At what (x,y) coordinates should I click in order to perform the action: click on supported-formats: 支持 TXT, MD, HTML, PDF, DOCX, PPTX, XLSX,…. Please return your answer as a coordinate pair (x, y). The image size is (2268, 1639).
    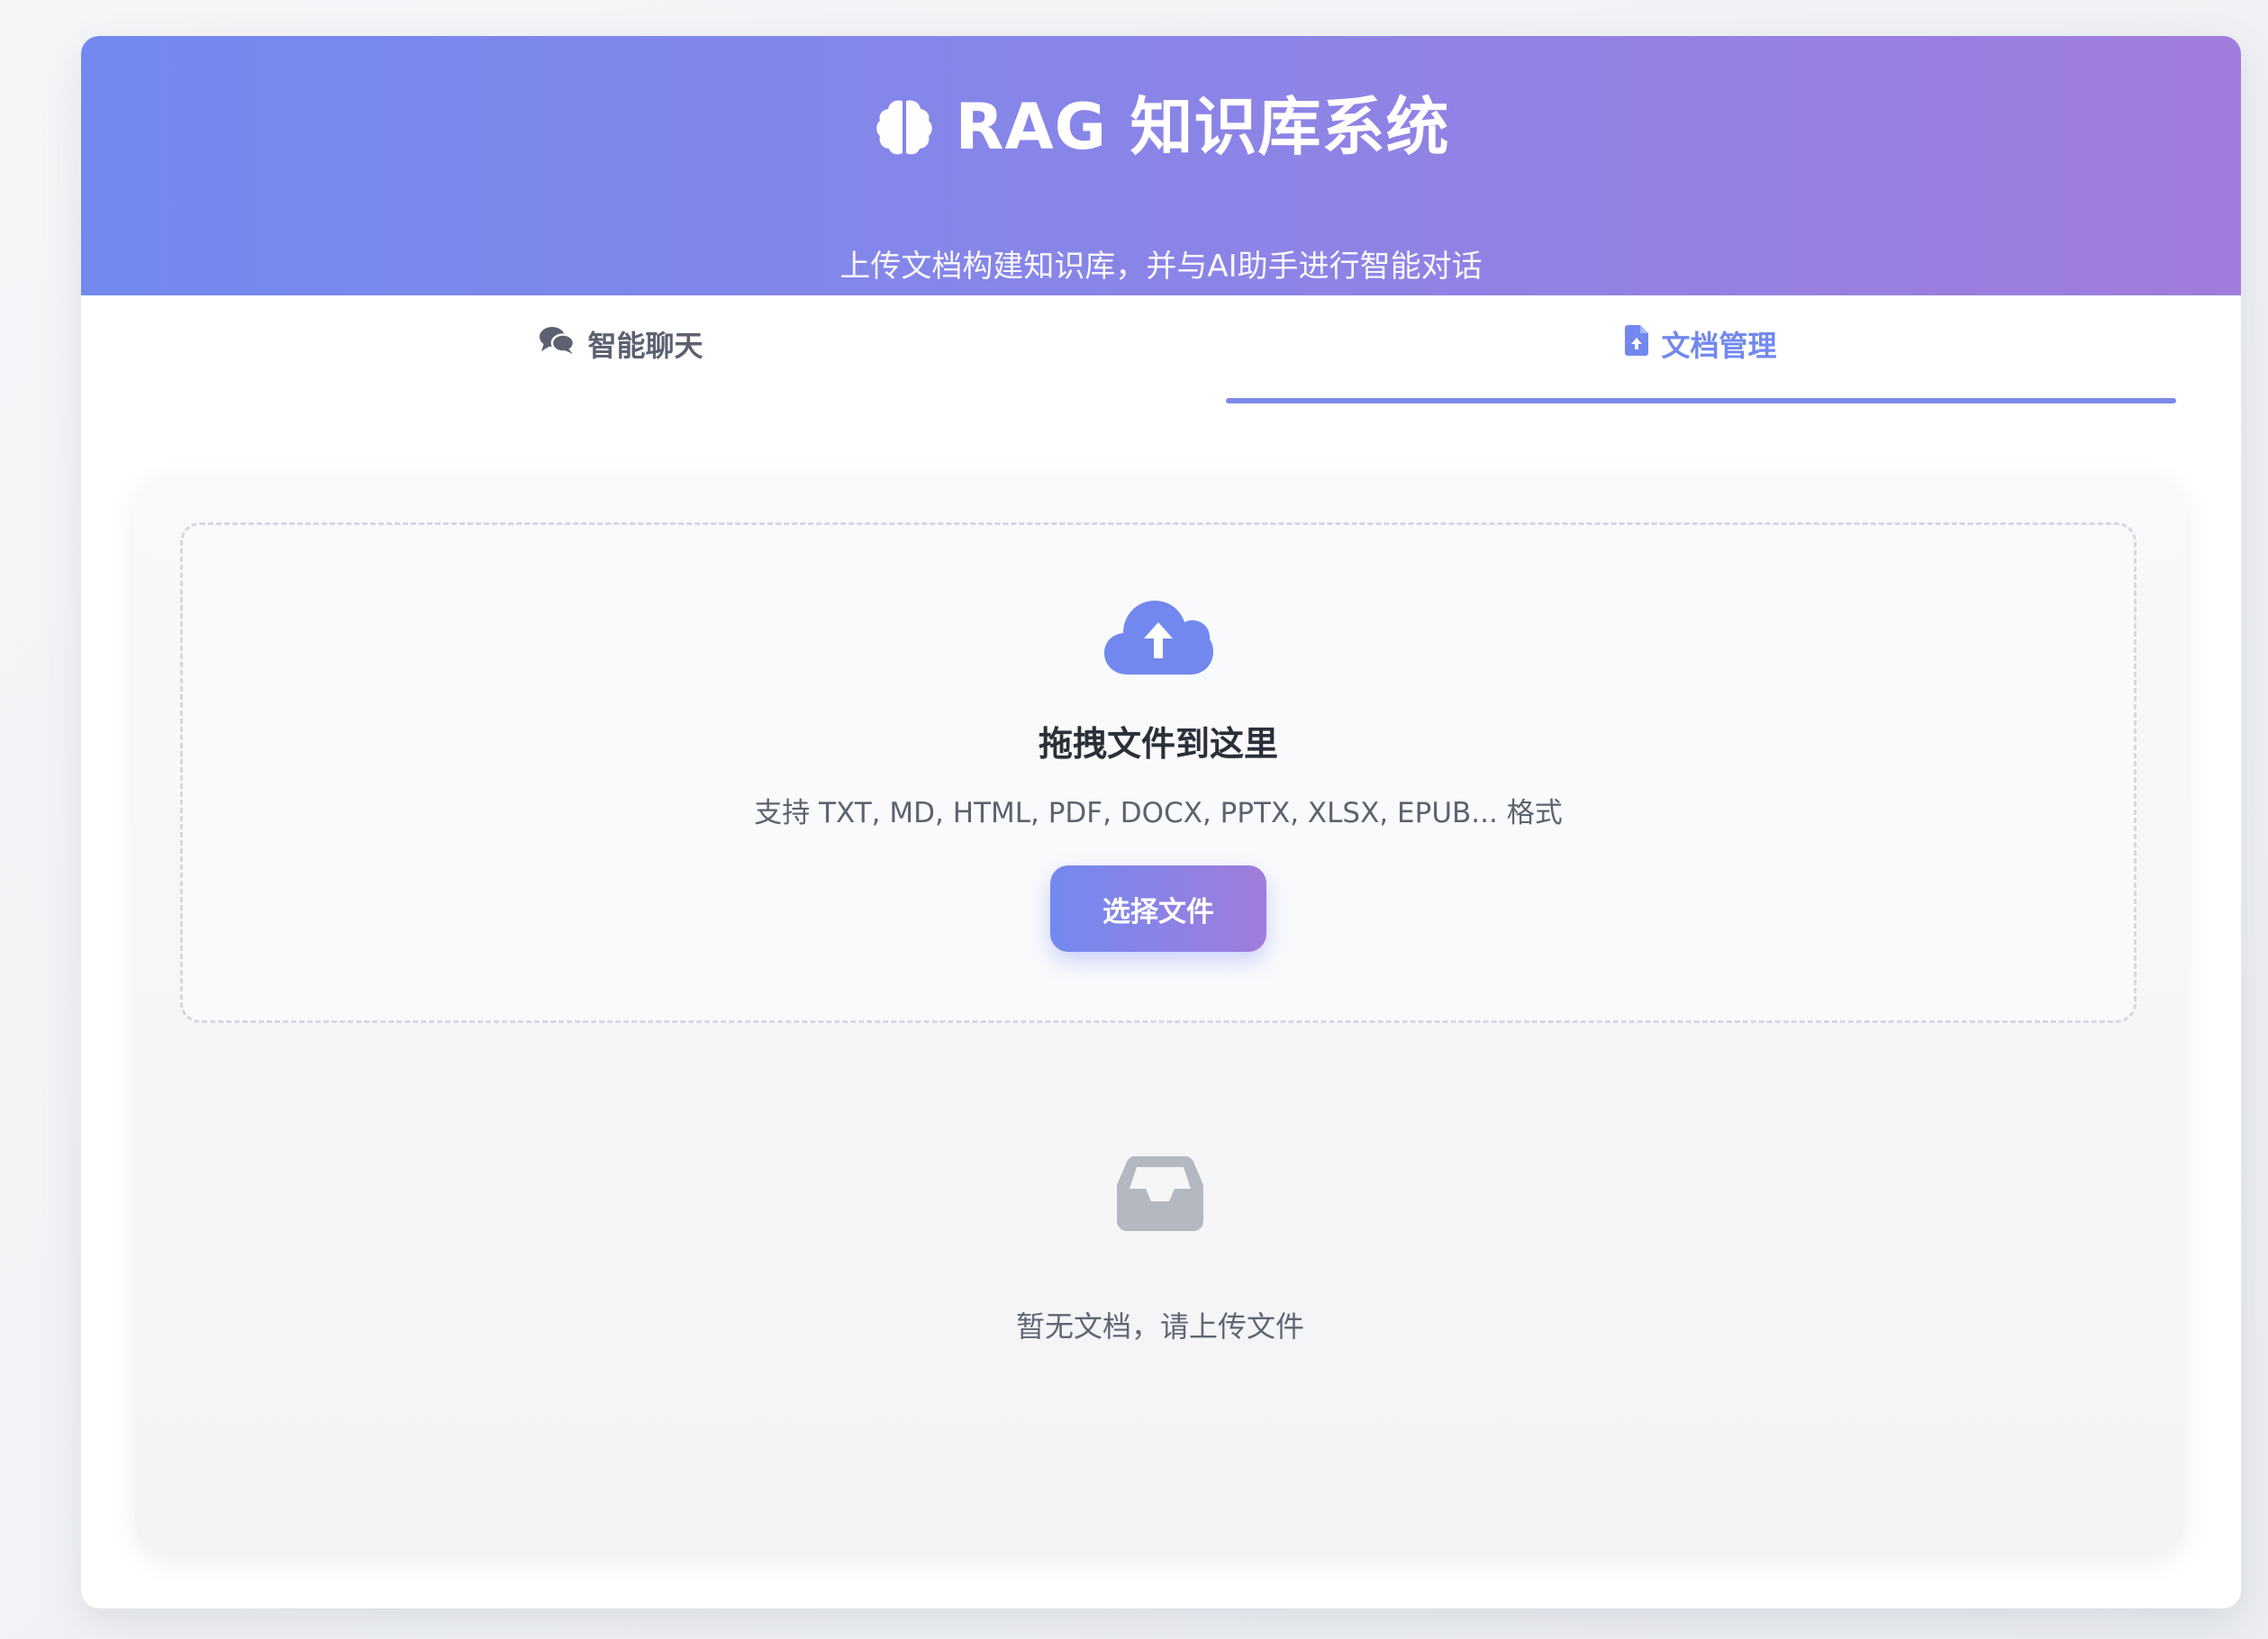
    Looking at the image, I should click on (1159, 813).